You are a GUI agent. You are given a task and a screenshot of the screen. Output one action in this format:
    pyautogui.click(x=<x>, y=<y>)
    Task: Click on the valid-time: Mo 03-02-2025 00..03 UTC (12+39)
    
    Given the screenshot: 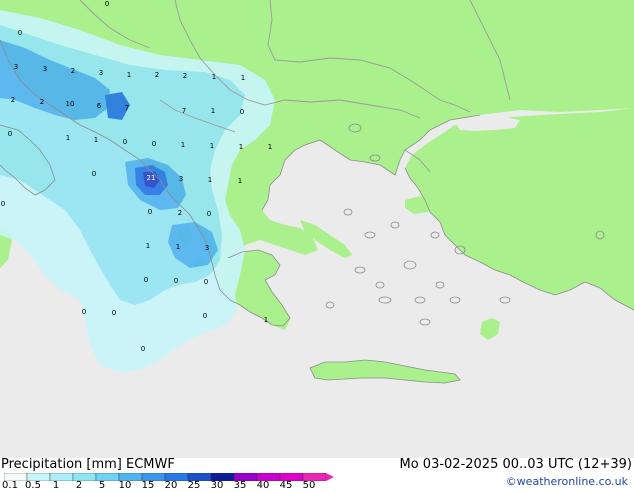 What is the action you would take?
    pyautogui.click(x=516, y=464)
    